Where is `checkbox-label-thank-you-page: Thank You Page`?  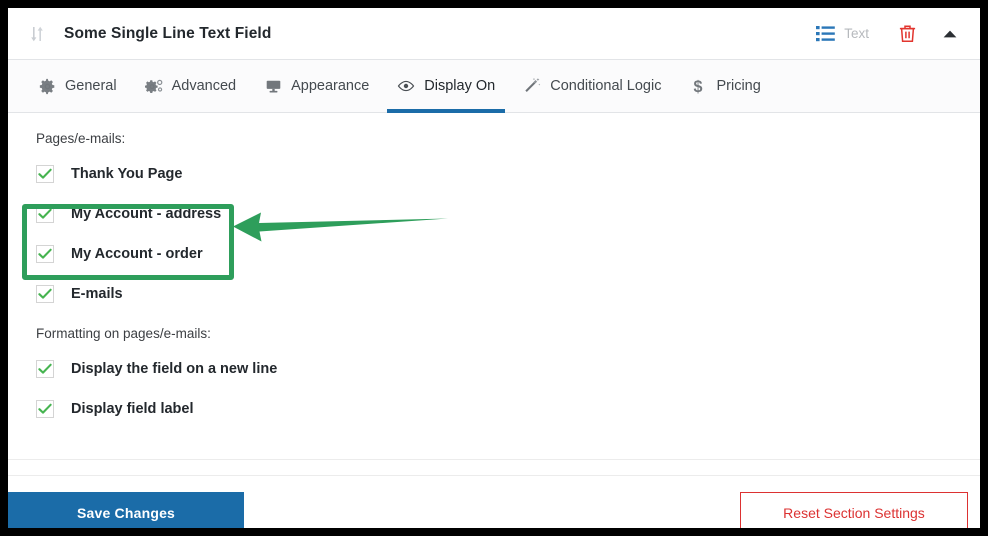 checkbox-label-thank-you-page: Thank You Page is located at coordinates (127, 174).